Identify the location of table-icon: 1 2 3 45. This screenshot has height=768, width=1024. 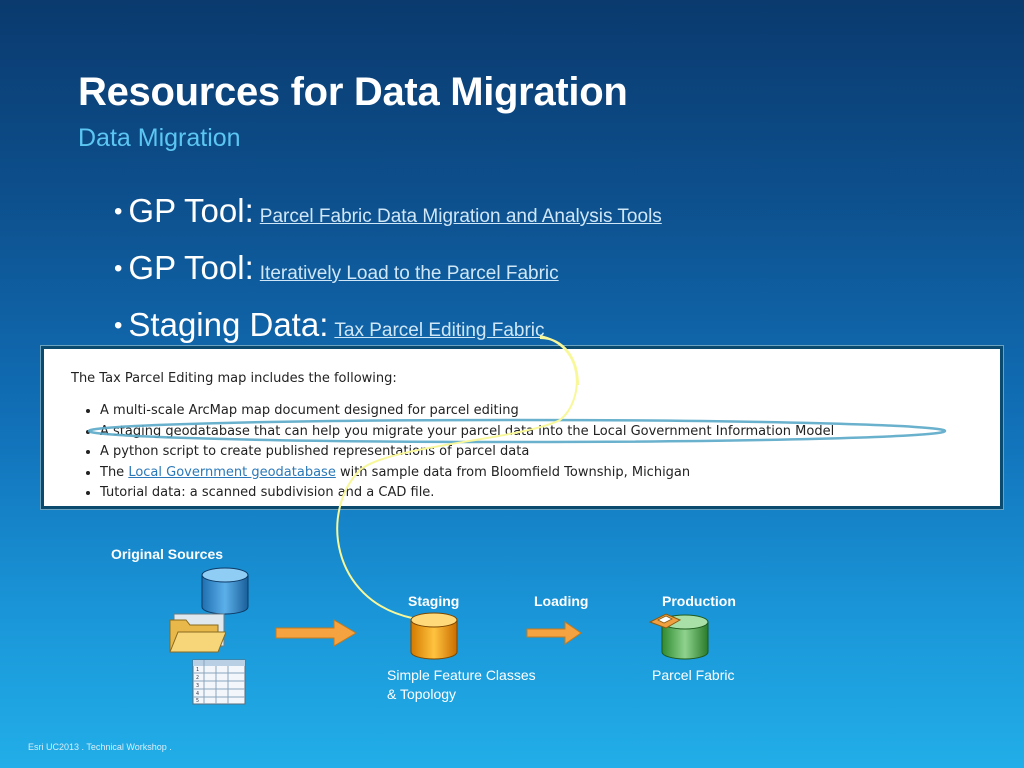
(219, 682).